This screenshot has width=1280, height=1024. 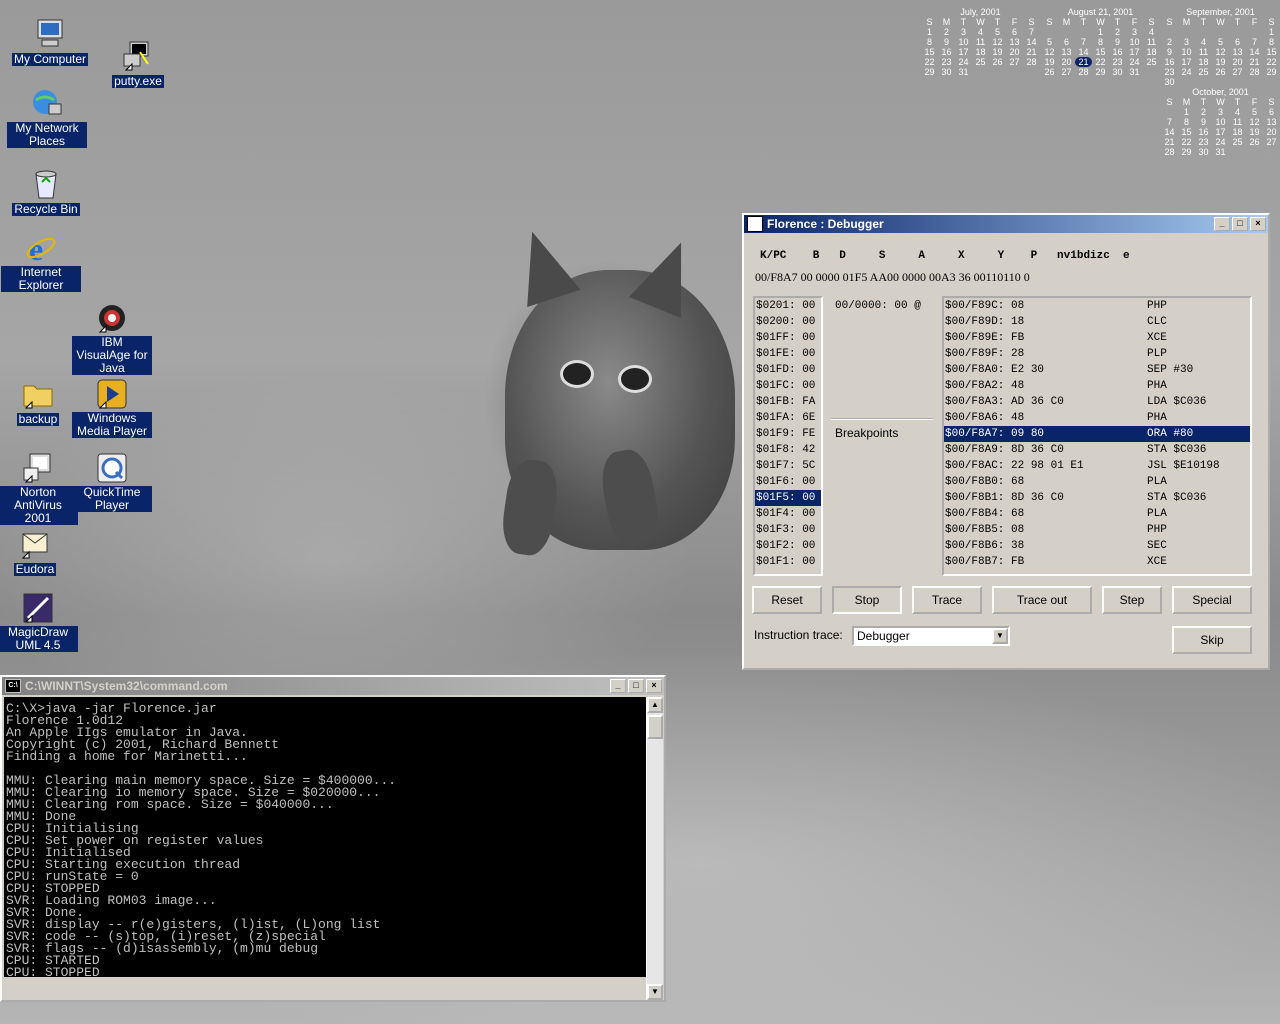 I want to click on stack-row: $01FA: 6E, so click(x=788, y=418).